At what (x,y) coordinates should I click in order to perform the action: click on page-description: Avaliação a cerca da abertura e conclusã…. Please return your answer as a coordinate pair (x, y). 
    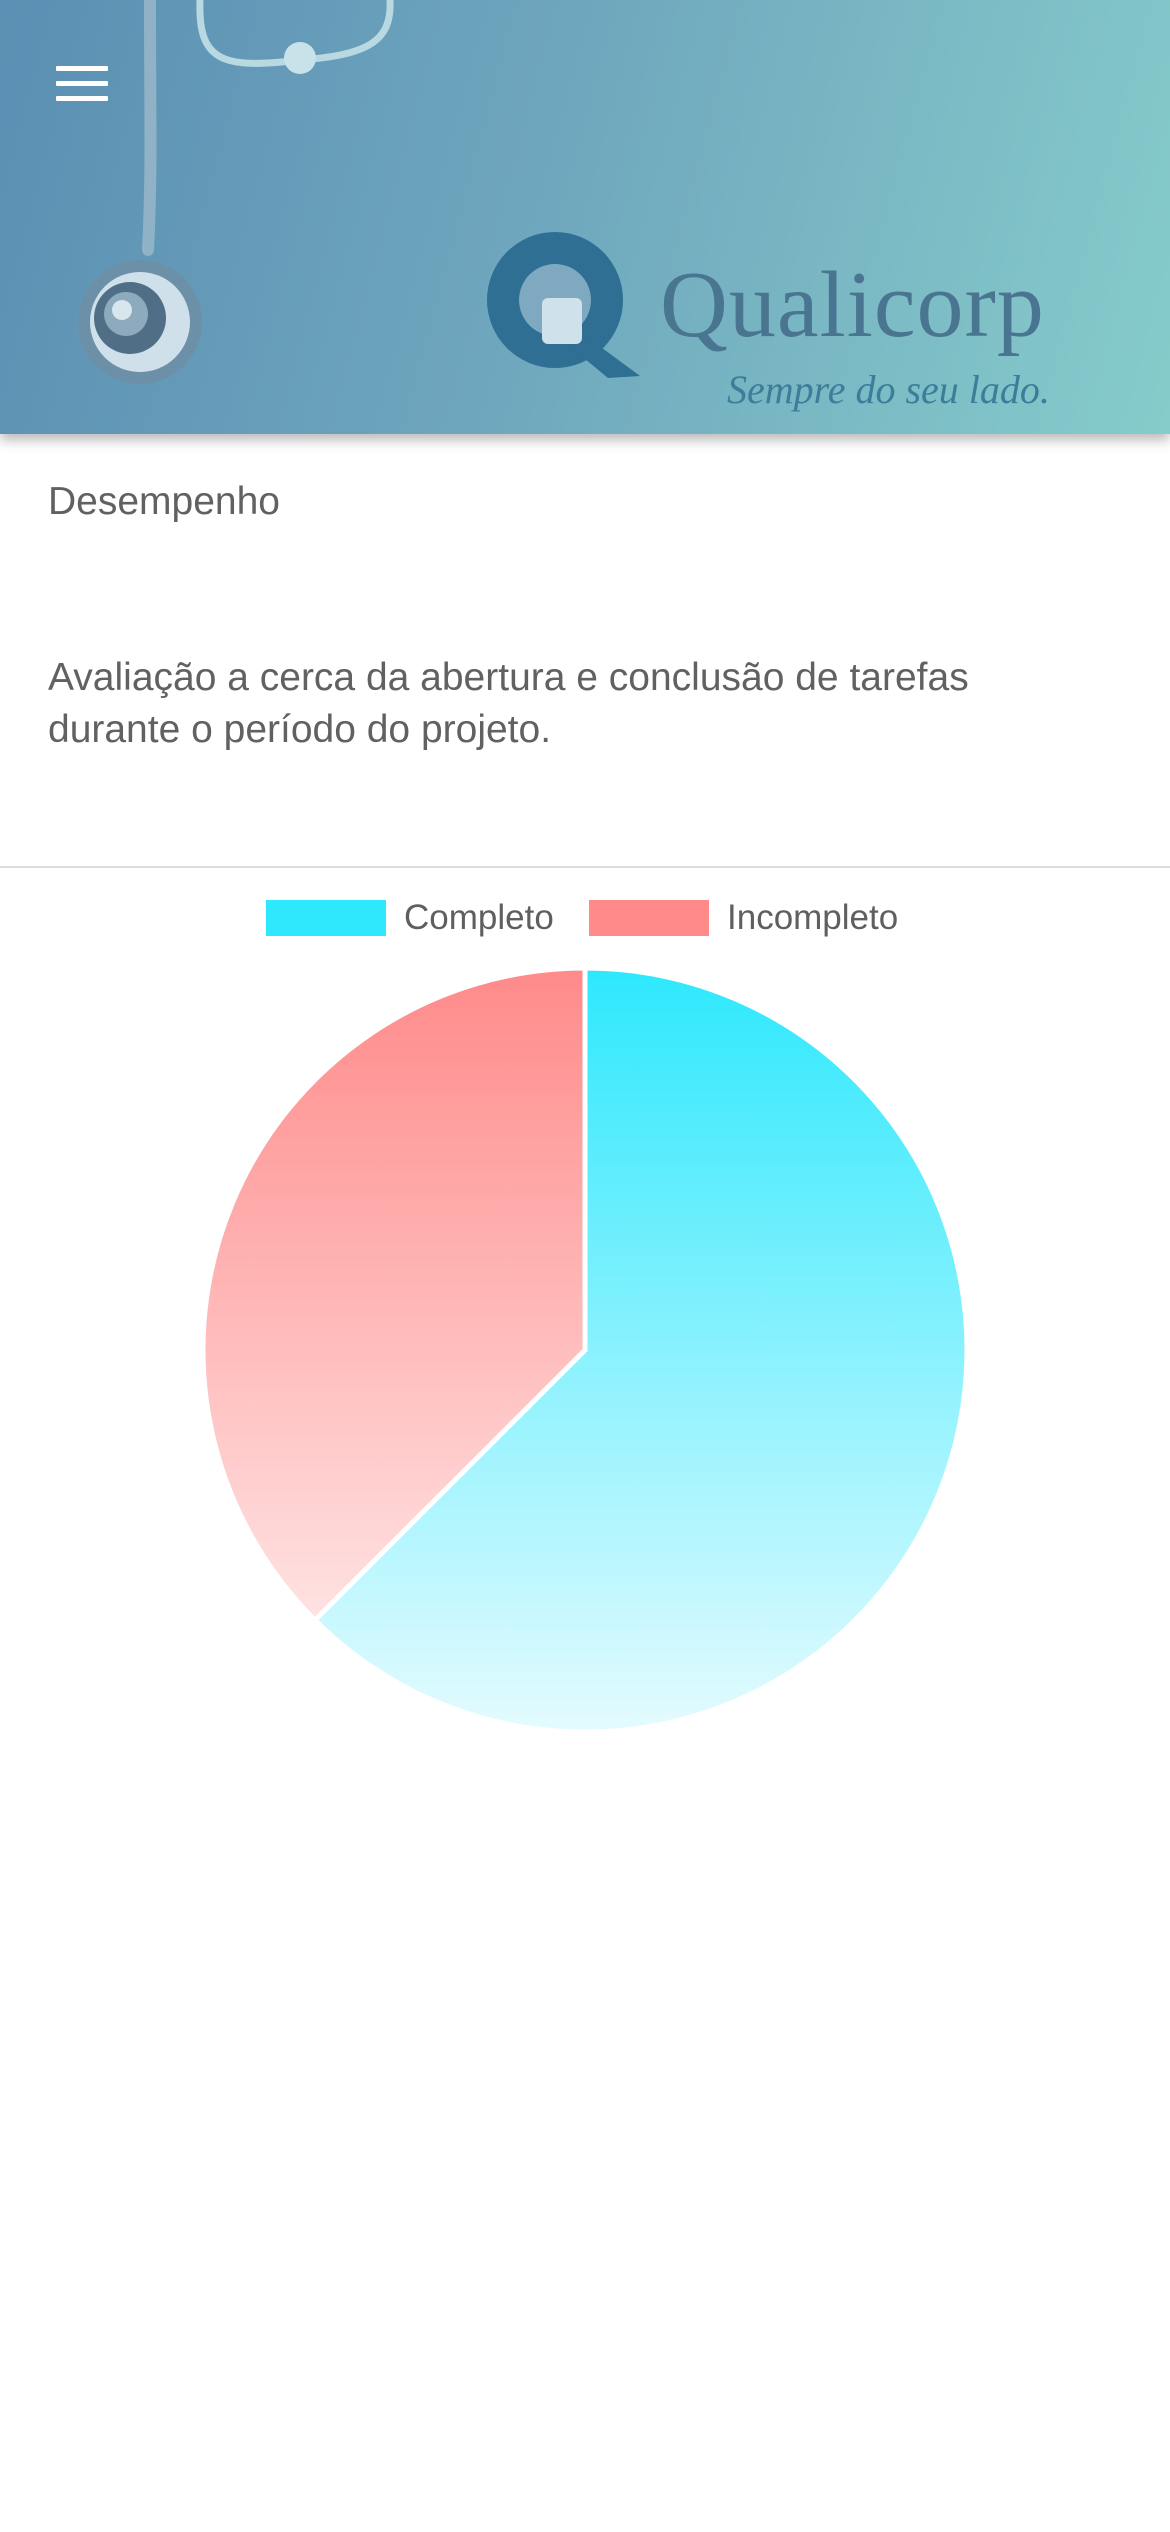
    Looking at the image, I should click on (508, 703).